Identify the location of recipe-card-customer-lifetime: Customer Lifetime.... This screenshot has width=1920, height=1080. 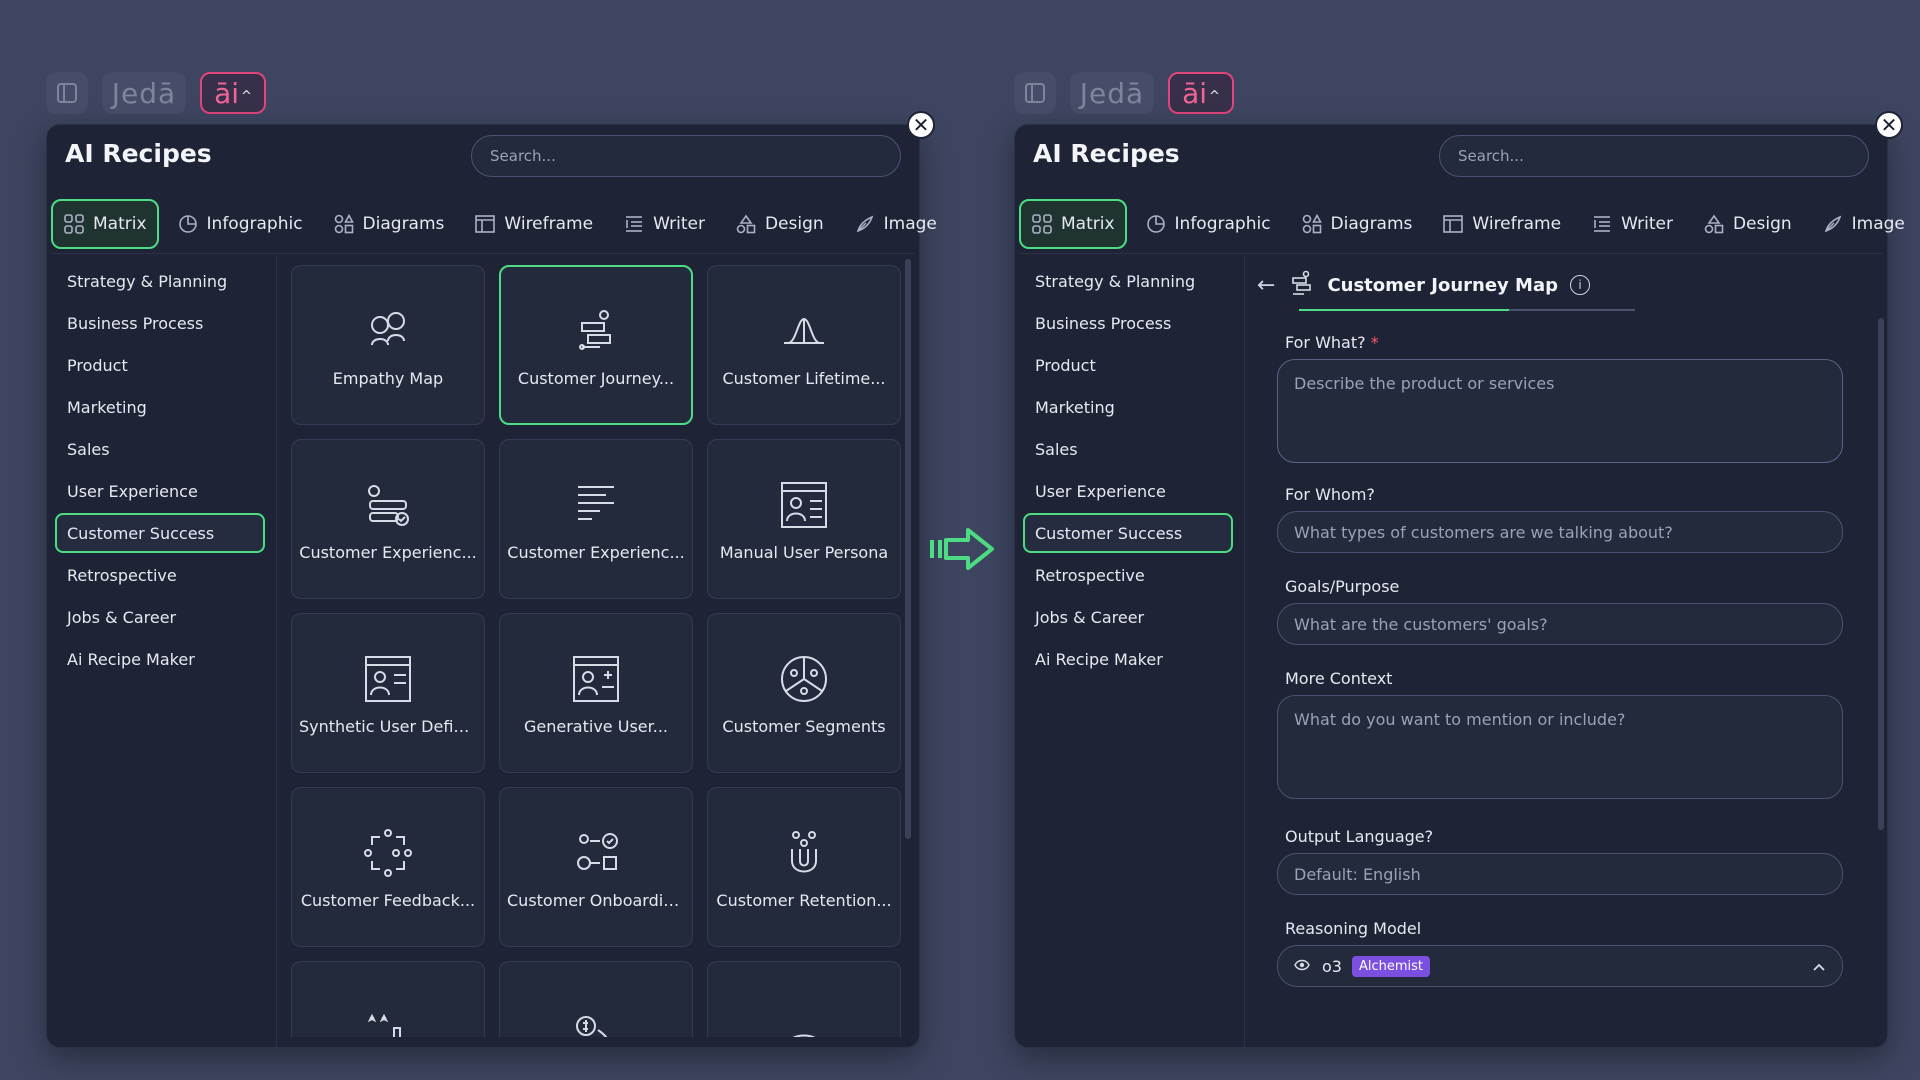
(804, 345).